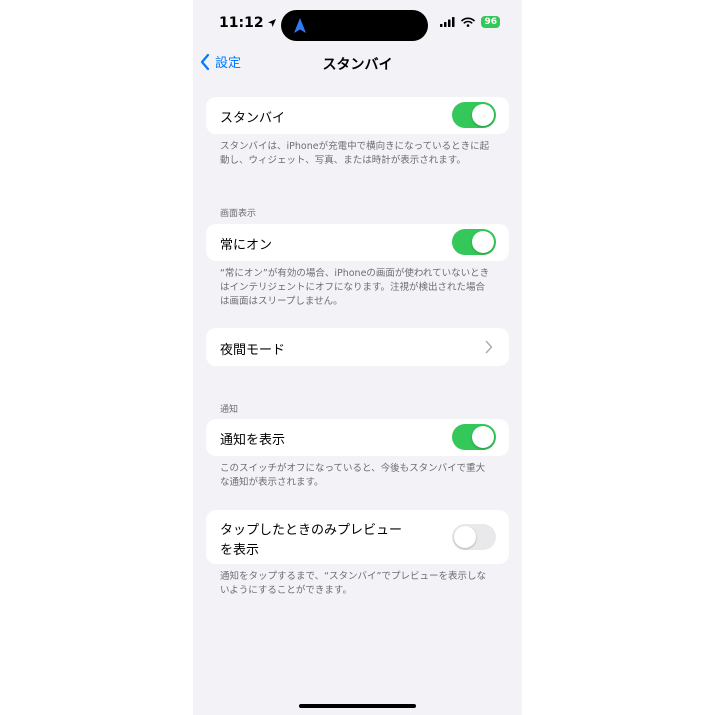 This screenshot has height=715, width=715. What do you see at coordinates (357, 437) in the screenshot?
I see `show-notifications-row: 通知を表示` at bounding box center [357, 437].